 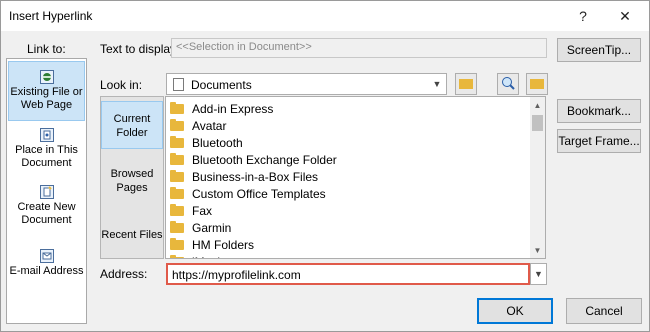 What do you see at coordinates (244, 176) in the screenshot?
I see `list-item: Business-in-a-Box Files` at bounding box center [244, 176].